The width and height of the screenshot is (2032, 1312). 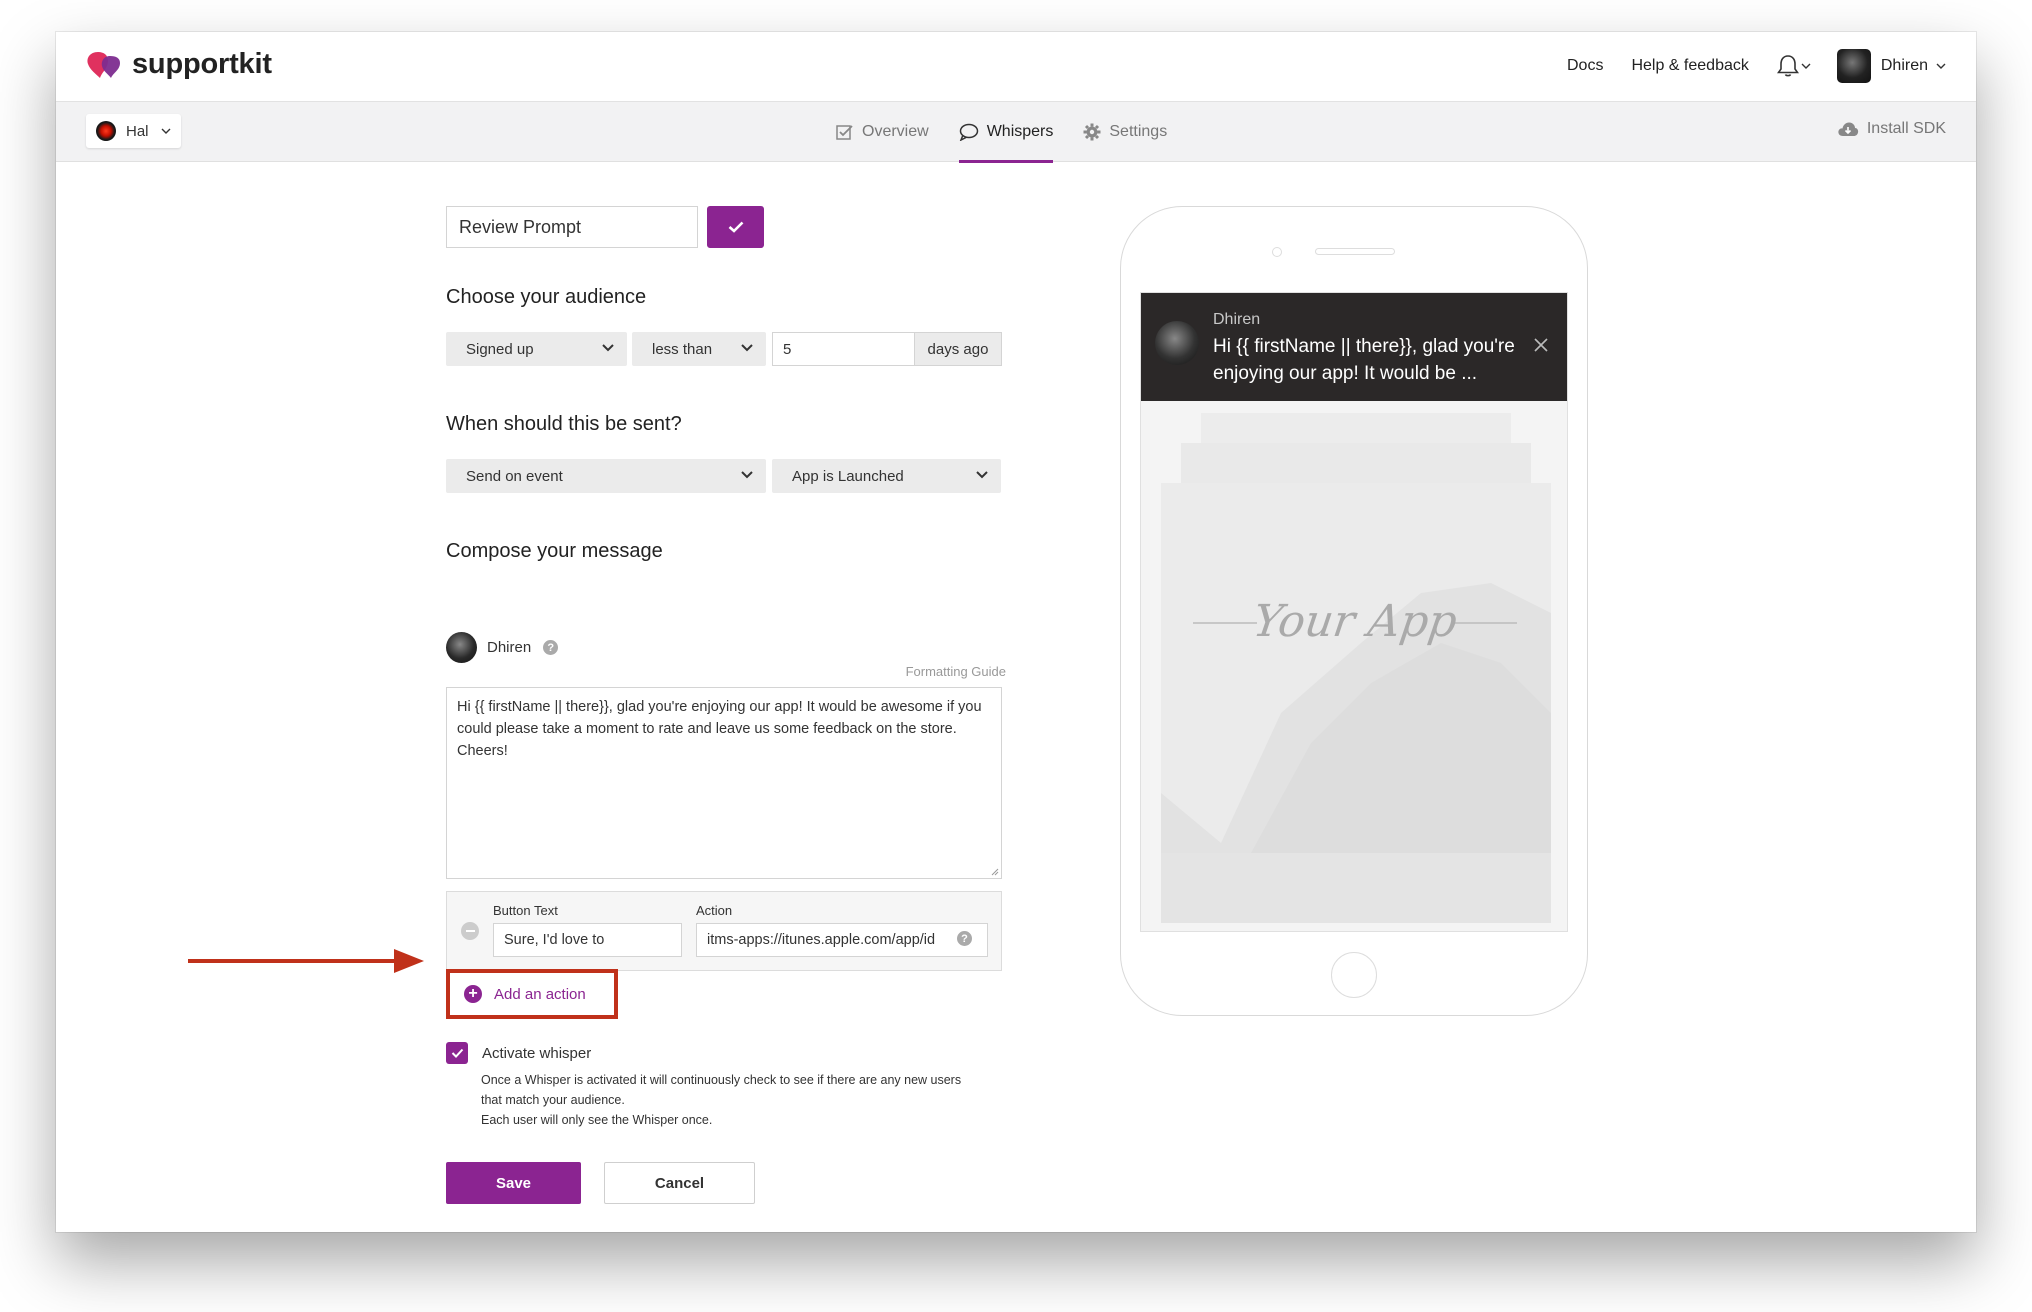 I want to click on app-name: Hal, so click(x=137, y=131).